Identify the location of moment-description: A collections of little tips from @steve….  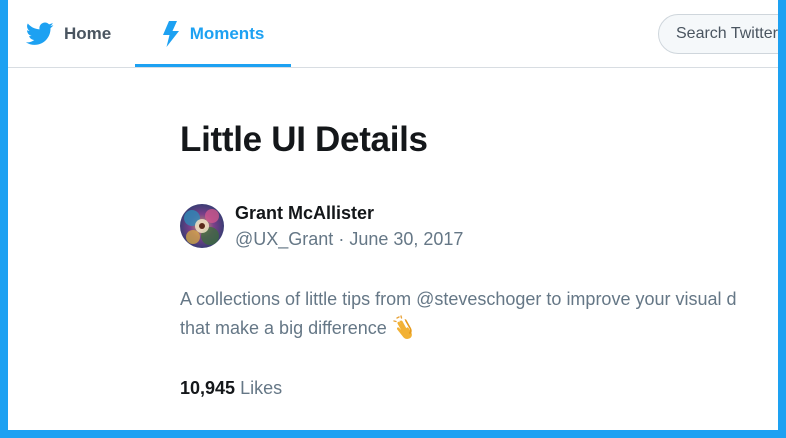
(479, 314).